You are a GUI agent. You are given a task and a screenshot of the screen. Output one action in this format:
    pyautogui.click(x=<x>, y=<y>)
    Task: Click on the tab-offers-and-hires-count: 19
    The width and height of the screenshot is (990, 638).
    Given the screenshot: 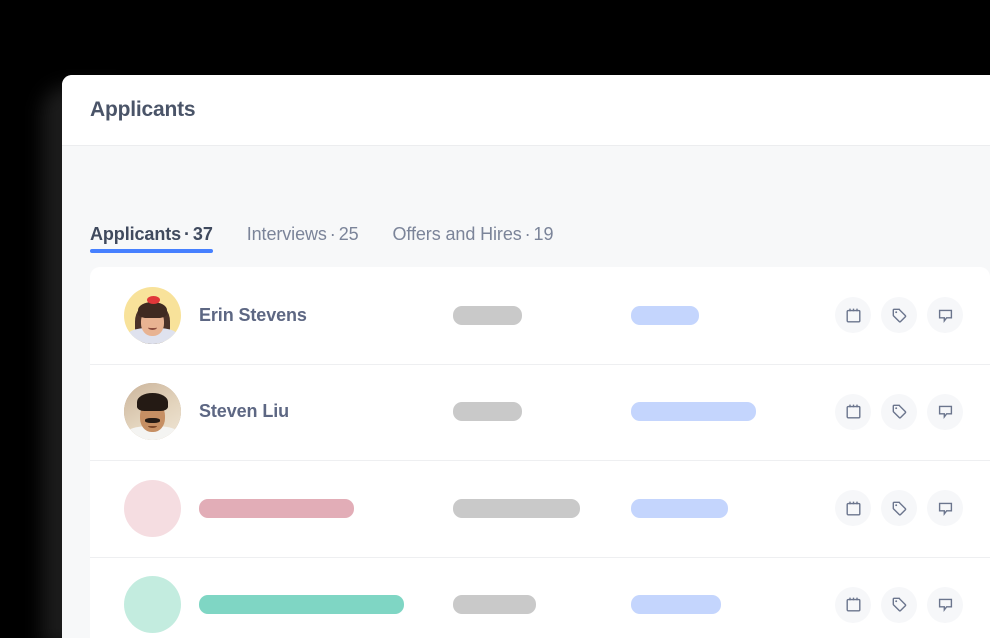 What is the action you would take?
    pyautogui.click(x=543, y=234)
    